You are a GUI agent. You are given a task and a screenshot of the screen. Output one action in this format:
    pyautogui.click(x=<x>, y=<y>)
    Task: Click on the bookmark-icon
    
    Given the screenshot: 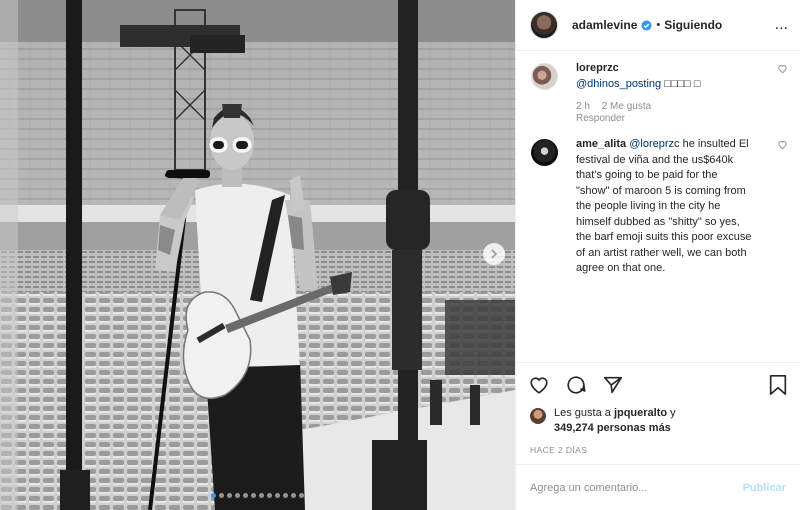 What is the action you would take?
    pyautogui.click(x=778, y=385)
    